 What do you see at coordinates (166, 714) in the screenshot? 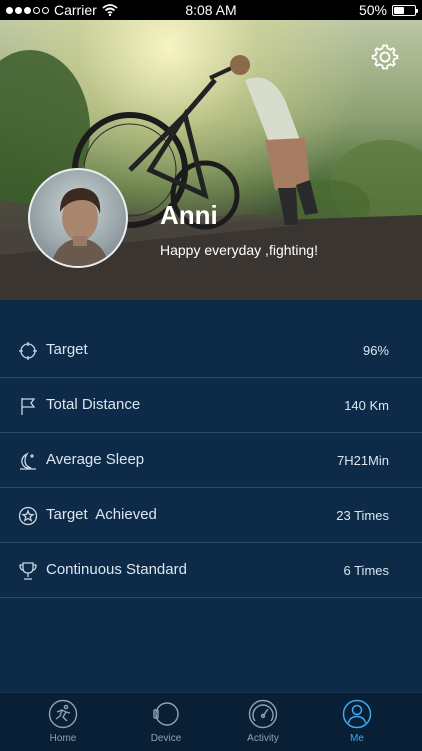
I see `watch-icon` at bounding box center [166, 714].